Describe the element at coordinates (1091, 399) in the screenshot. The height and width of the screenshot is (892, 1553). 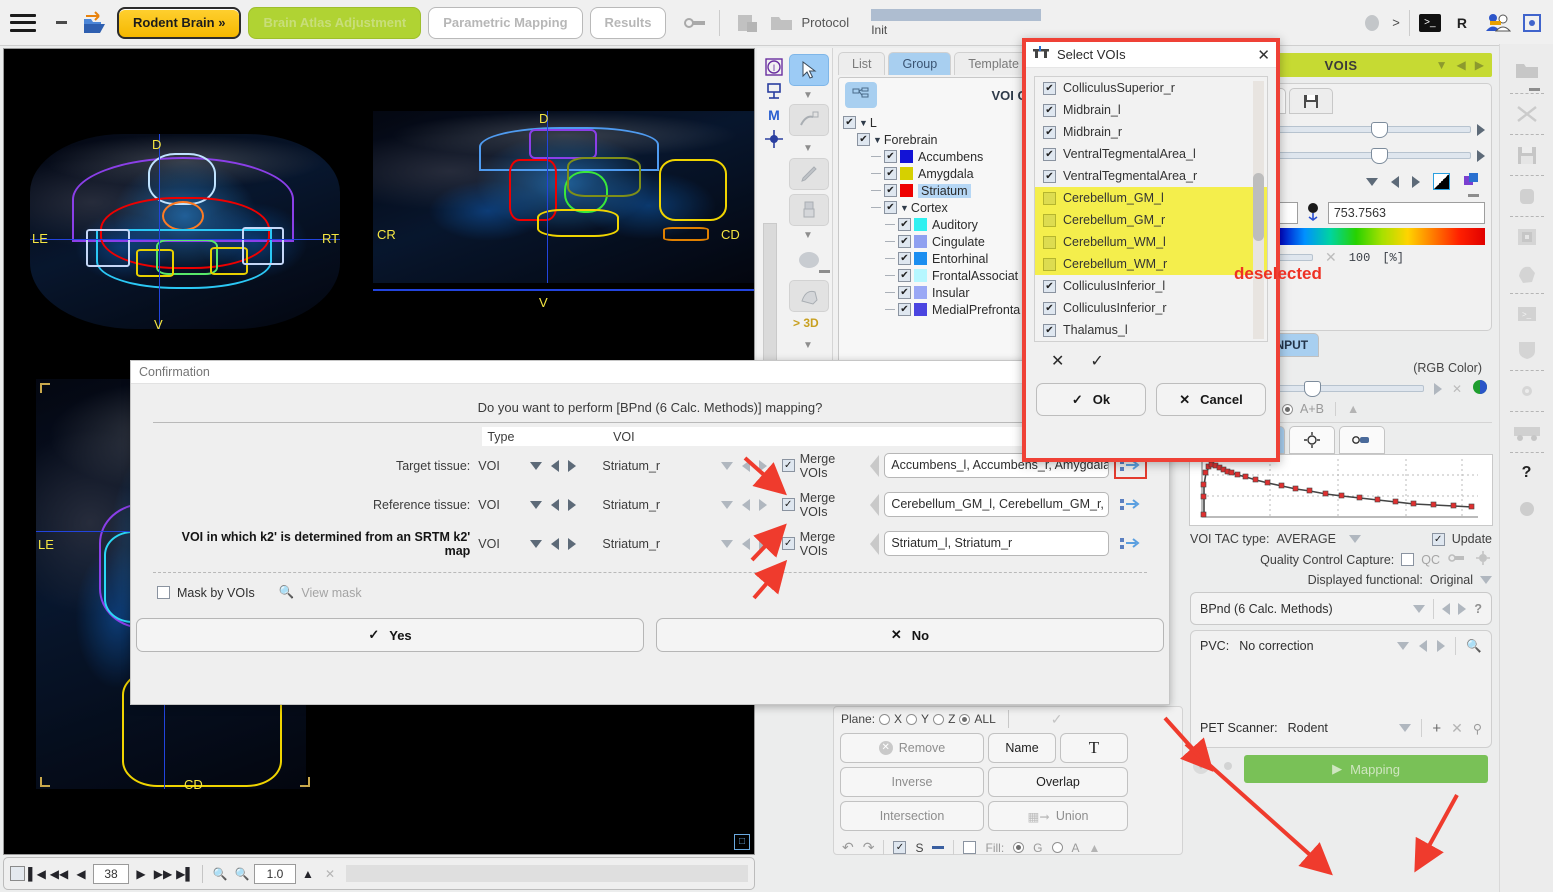
I see `ok-button: ✓ Ok` at that location.